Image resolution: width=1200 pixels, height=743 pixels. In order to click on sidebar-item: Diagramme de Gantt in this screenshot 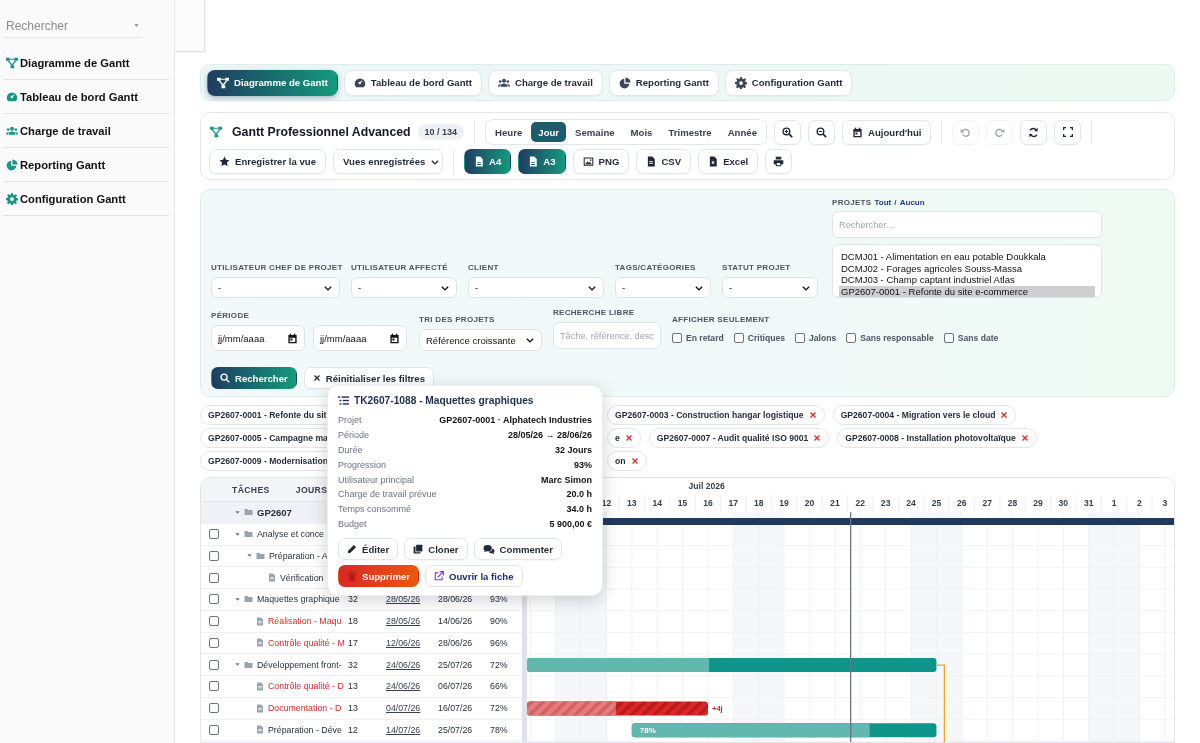, I will do `click(86, 63)`.